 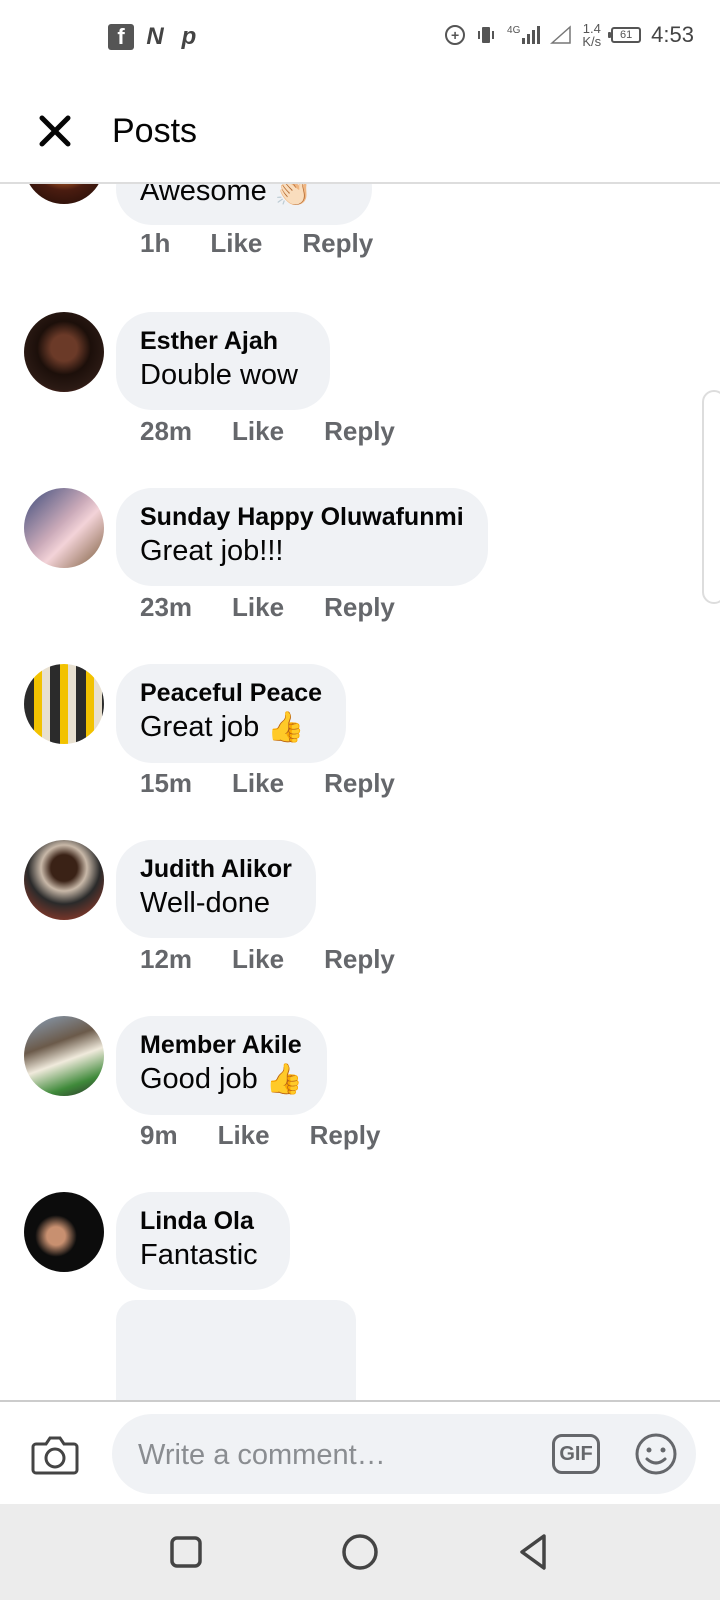 I want to click on comment-actions: 23m Like Reply, so click(x=267, y=607).